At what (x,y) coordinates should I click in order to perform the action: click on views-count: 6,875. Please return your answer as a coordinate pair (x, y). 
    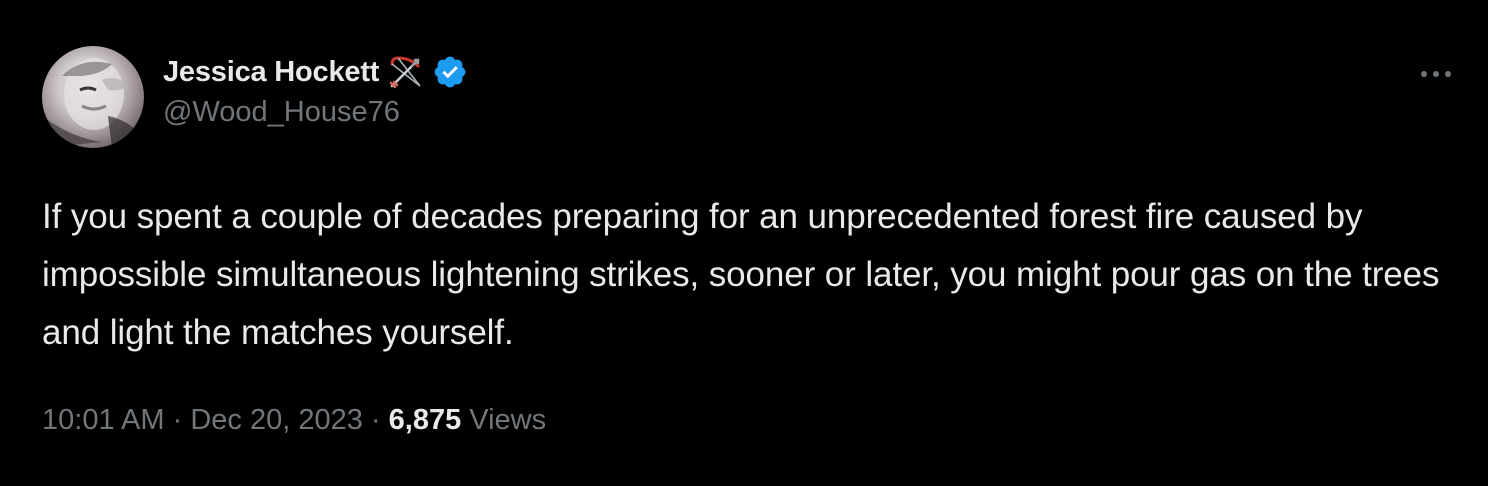
    Looking at the image, I should click on (425, 420).